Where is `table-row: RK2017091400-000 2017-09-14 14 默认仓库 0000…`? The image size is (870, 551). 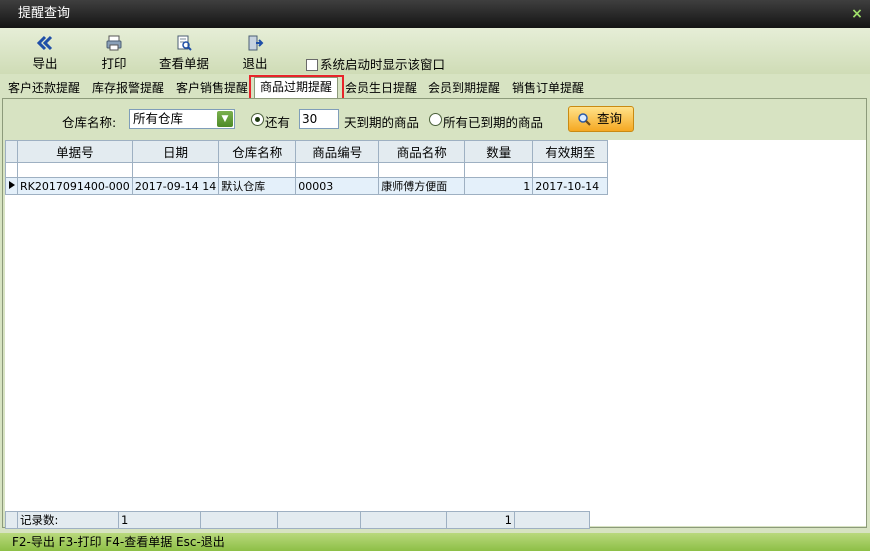 table-row: RK2017091400-000 2017-09-14 14 默认仓库 0000… is located at coordinates (307, 186).